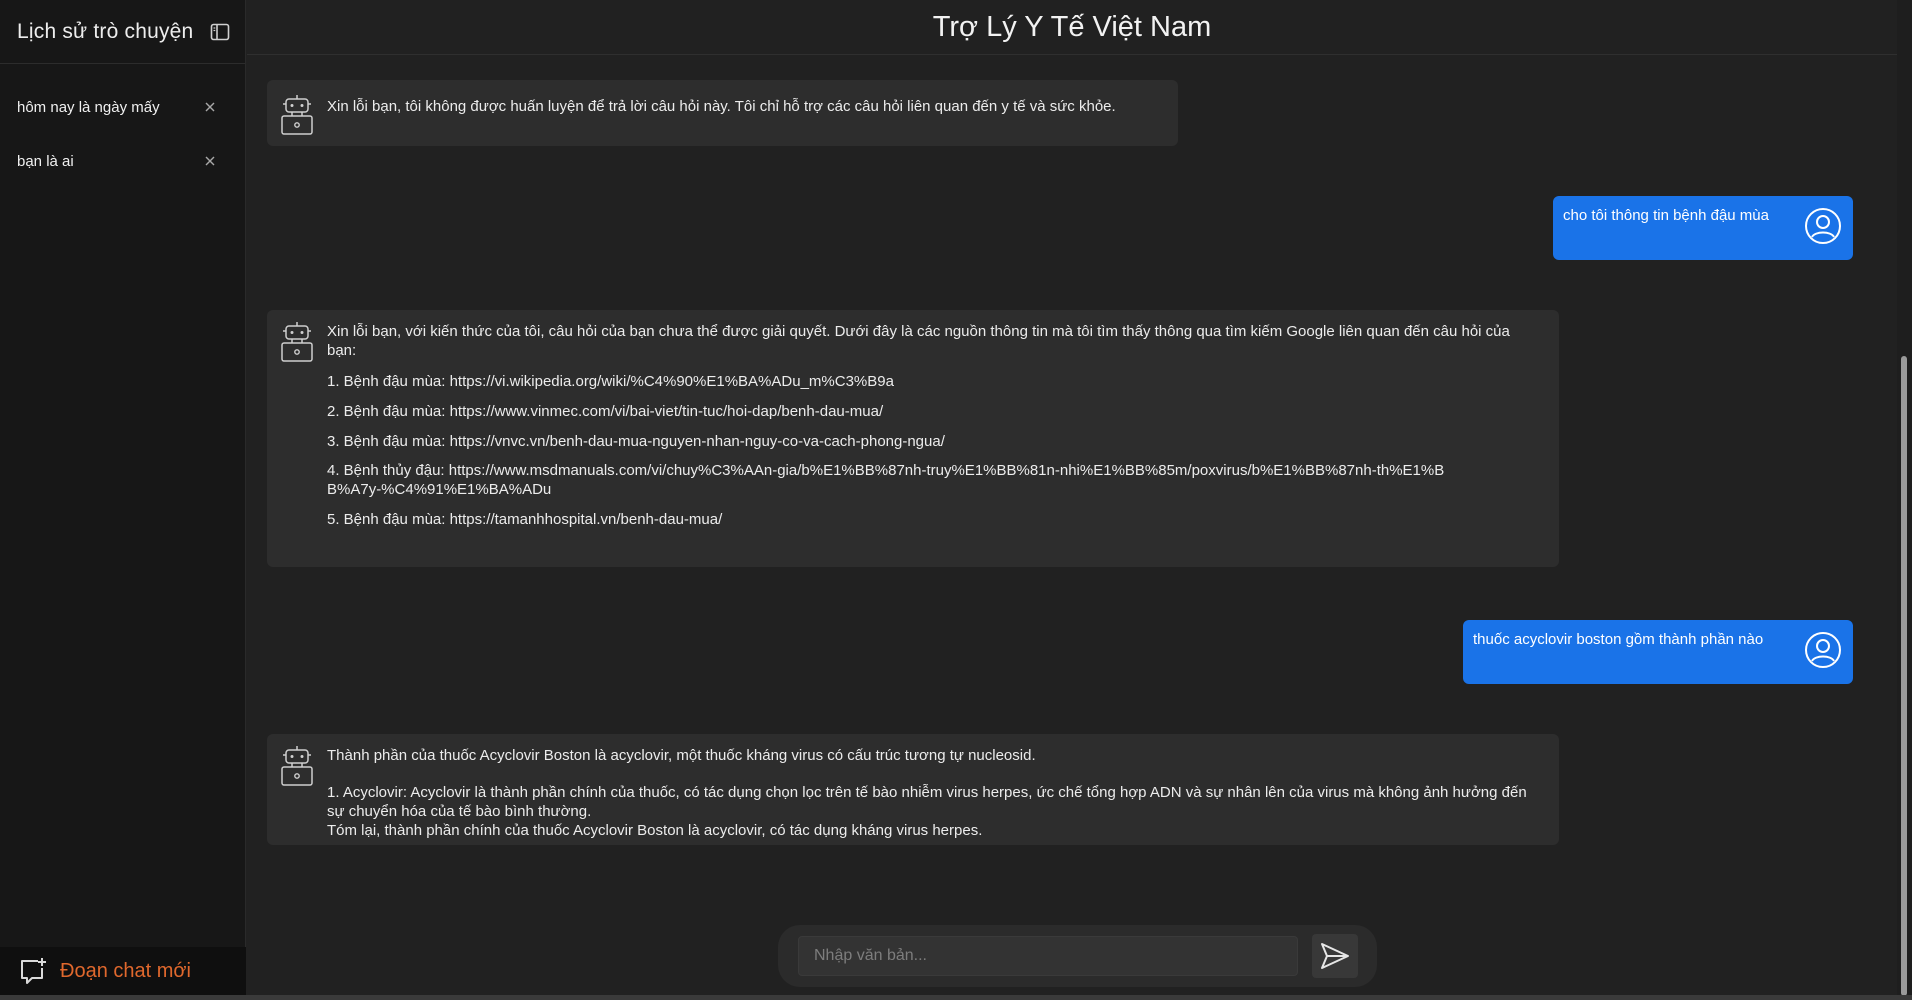 The width and height of the screenshot is (1912, 1000). What do you see at coordinates (1048, 956) in the screenshot?
I see `message-input` at bounding box center [1048, 956].